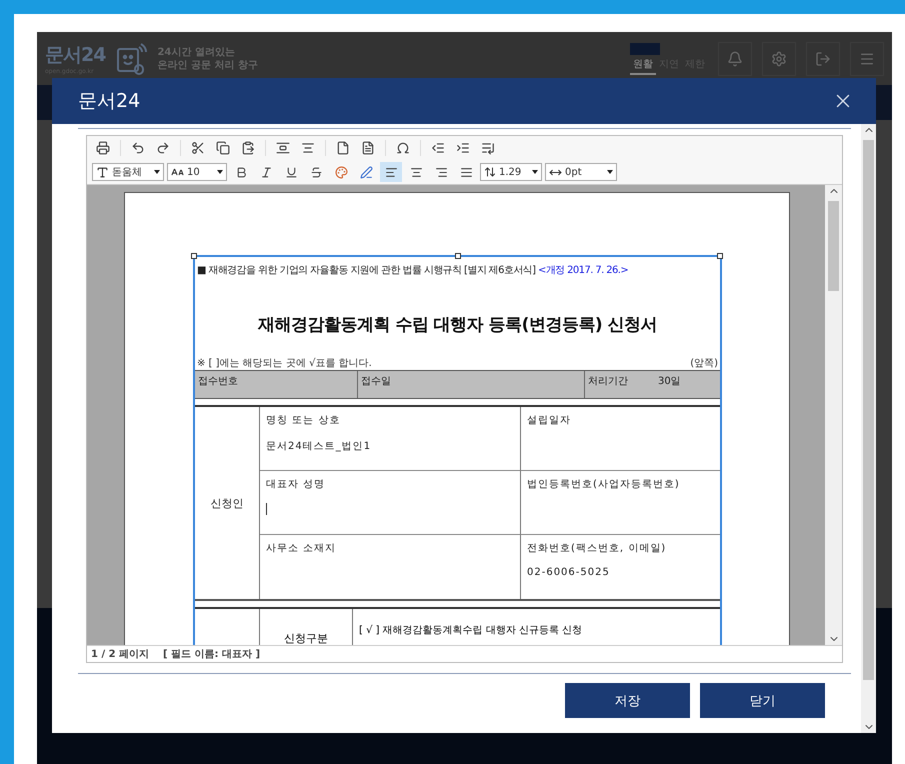 This screenshot has height=764, width=905. Describe the element at coordinates (569, 572) in the screenshot. I see `field-value: 02-6006-5025` at that location.